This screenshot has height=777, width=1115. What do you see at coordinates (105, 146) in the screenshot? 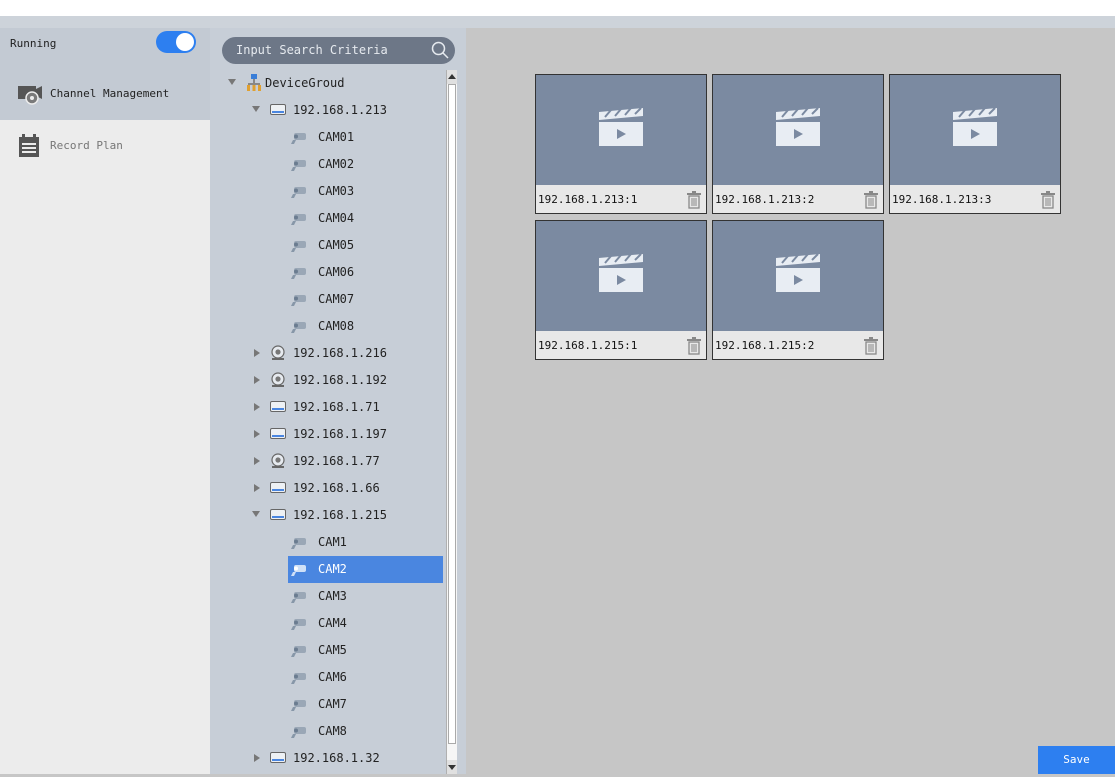
I see `sidebar-item-record-plan: Record Plan` at bounding box center [105, 146].